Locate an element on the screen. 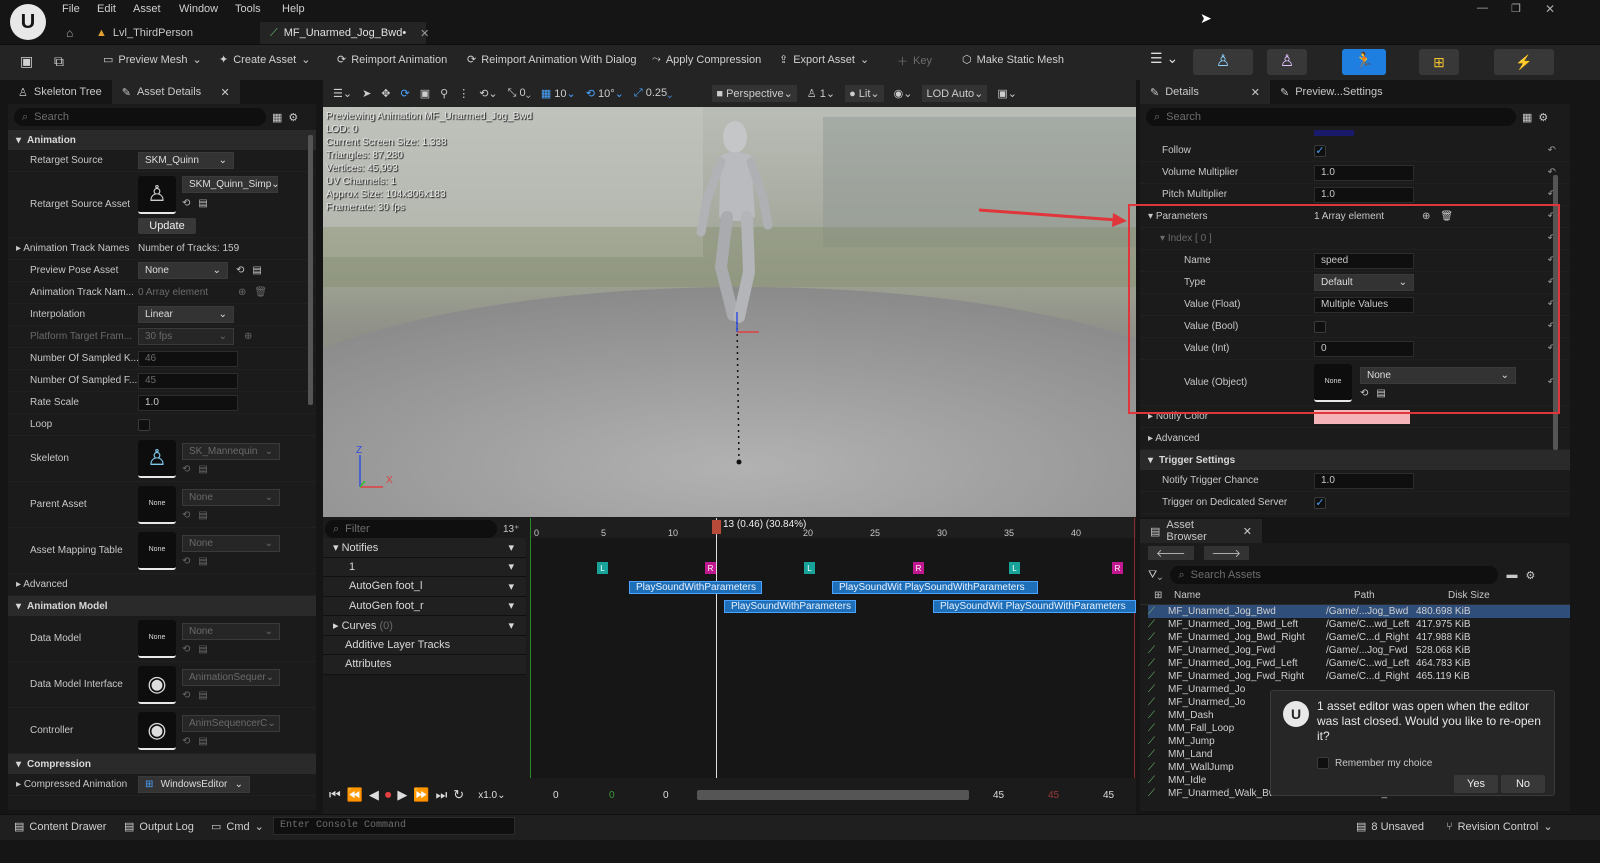  skeleton-mode-icon: ♙ is located at coordinates (1223, 62).